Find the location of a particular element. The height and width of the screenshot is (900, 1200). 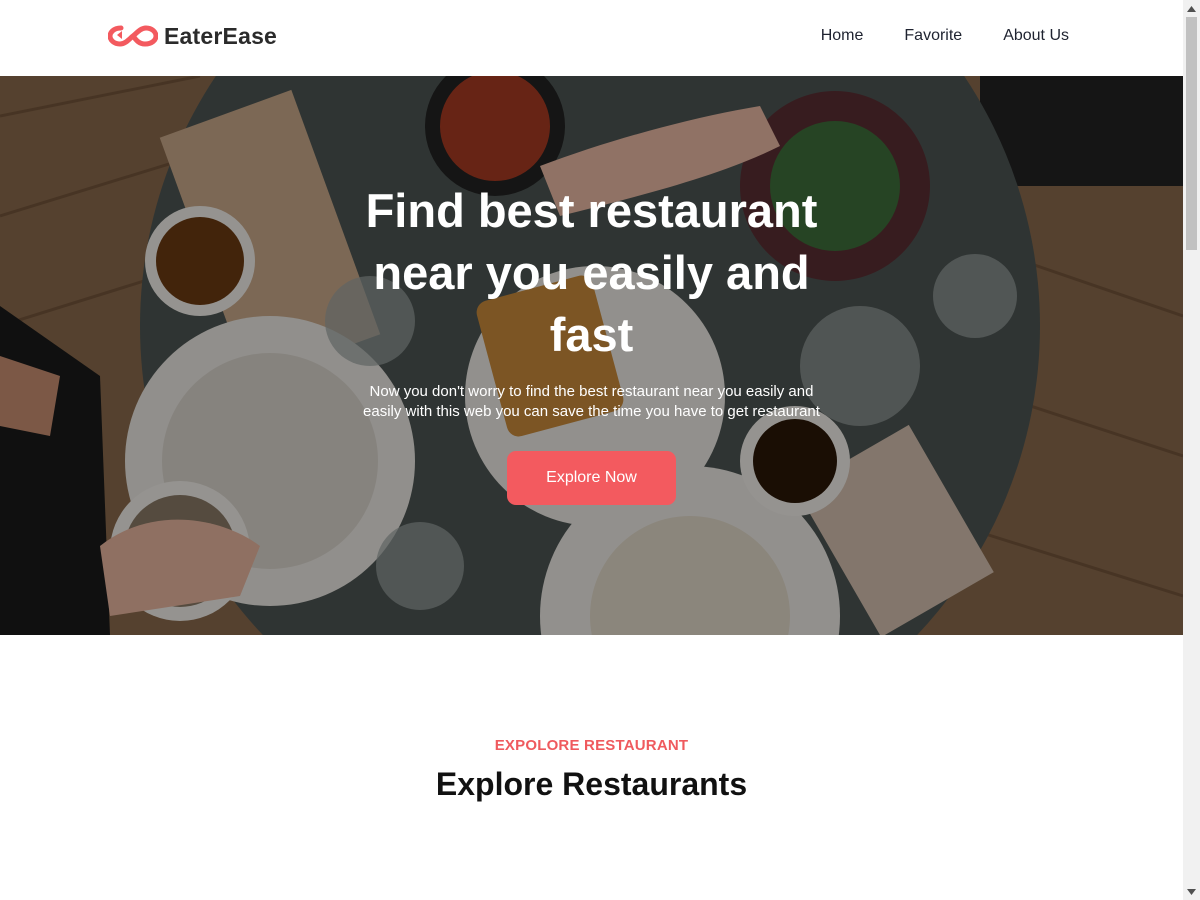

main-nav: Home Favorite About Us is located at coordinates (945, 36).